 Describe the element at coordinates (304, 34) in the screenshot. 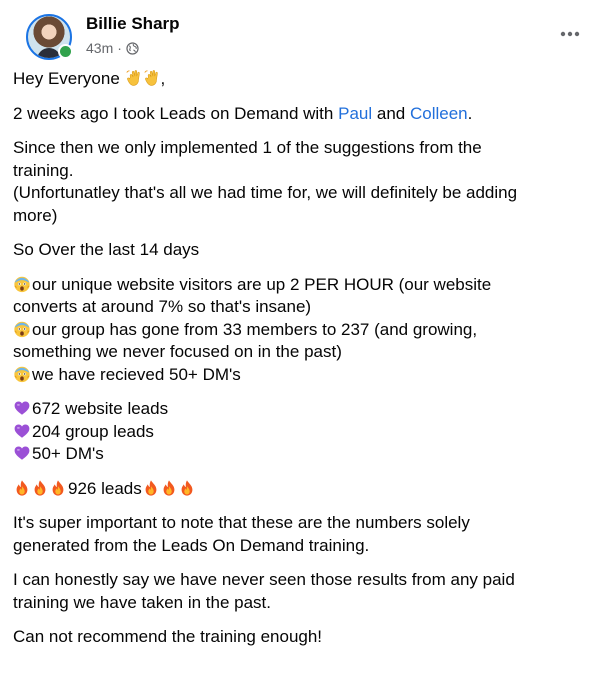

I see `post-header: Billie Sharp 43m ·` at that location.